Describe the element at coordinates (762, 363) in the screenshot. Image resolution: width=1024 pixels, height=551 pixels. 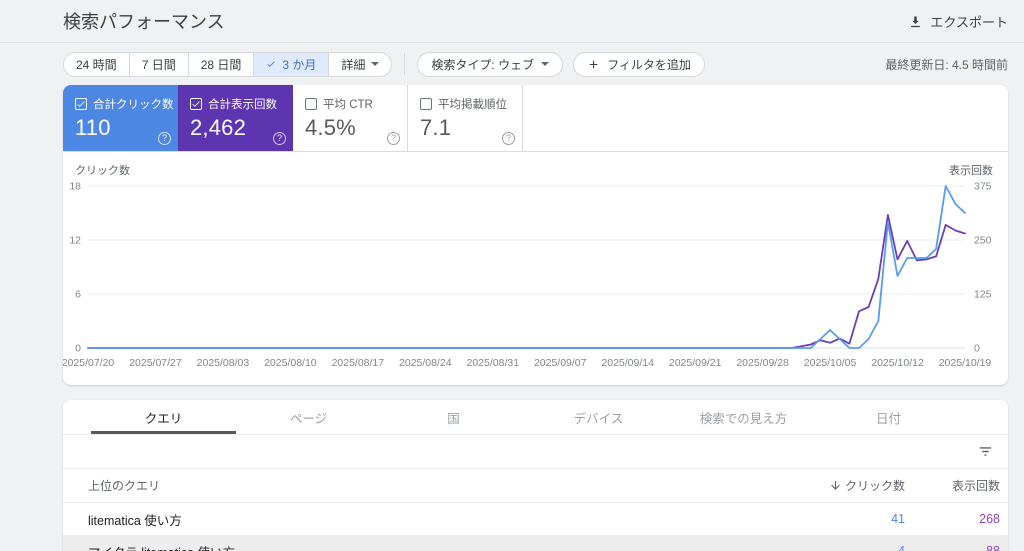
I see `x-axis-tick: 2025/09/28` at that location.